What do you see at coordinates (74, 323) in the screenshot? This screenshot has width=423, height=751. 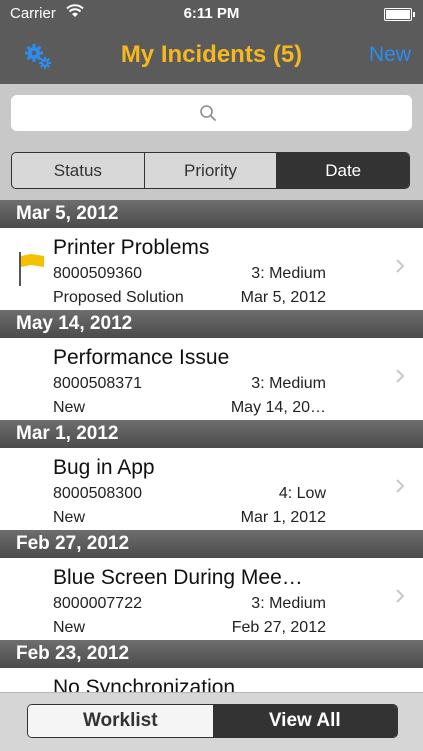 I see `section-date: May 14, 2012` at bounding box center [74, 323].